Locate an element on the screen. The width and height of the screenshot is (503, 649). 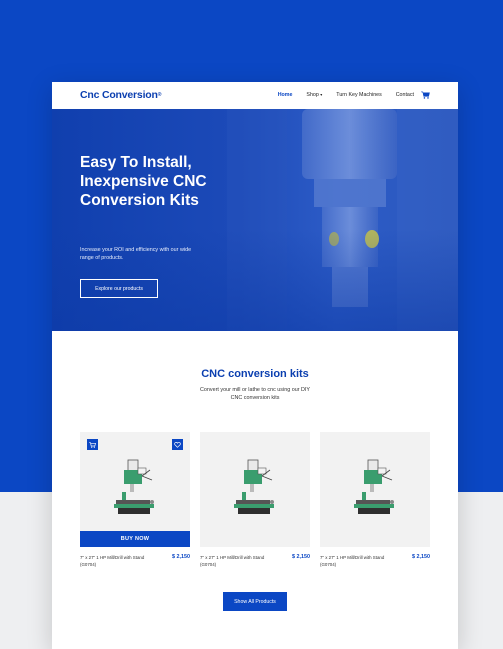
section-title: CNC conversion kits is located at coordinates (255, 374).